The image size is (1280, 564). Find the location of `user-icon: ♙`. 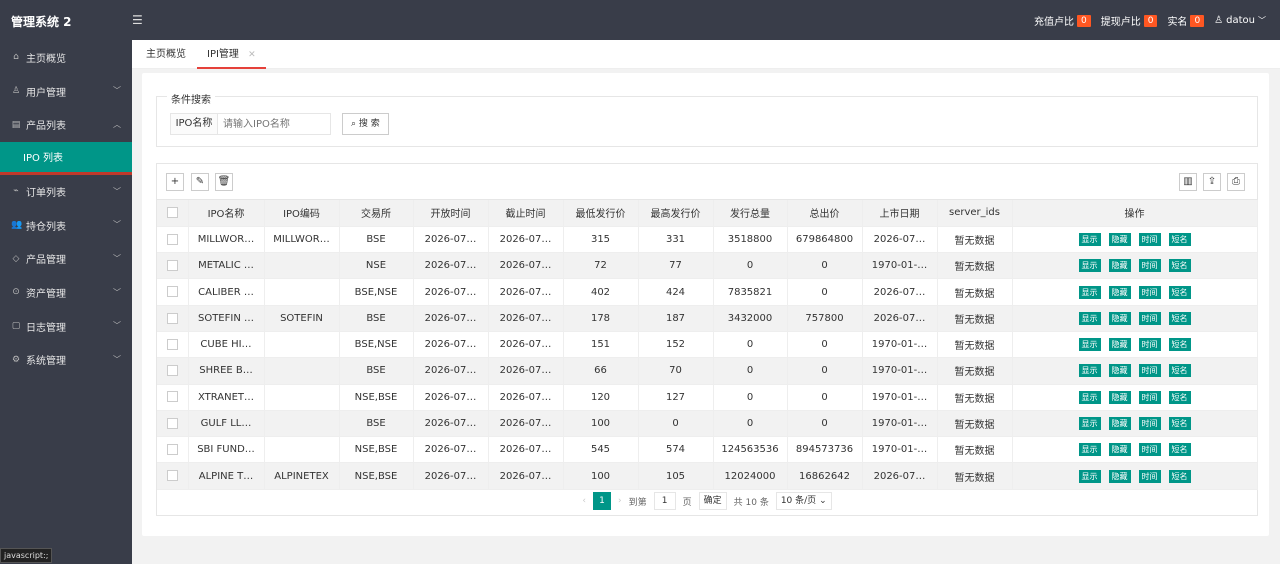

user-icon: ♙ is located at coordinates (1219, 20).